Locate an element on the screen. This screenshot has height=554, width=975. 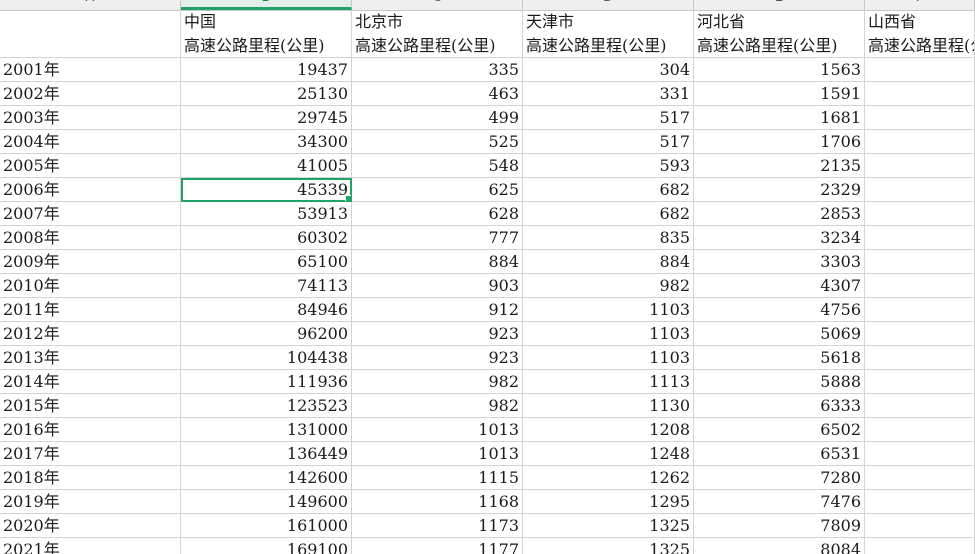
year-cell: 2004年 is located at coordinates (90, 142).